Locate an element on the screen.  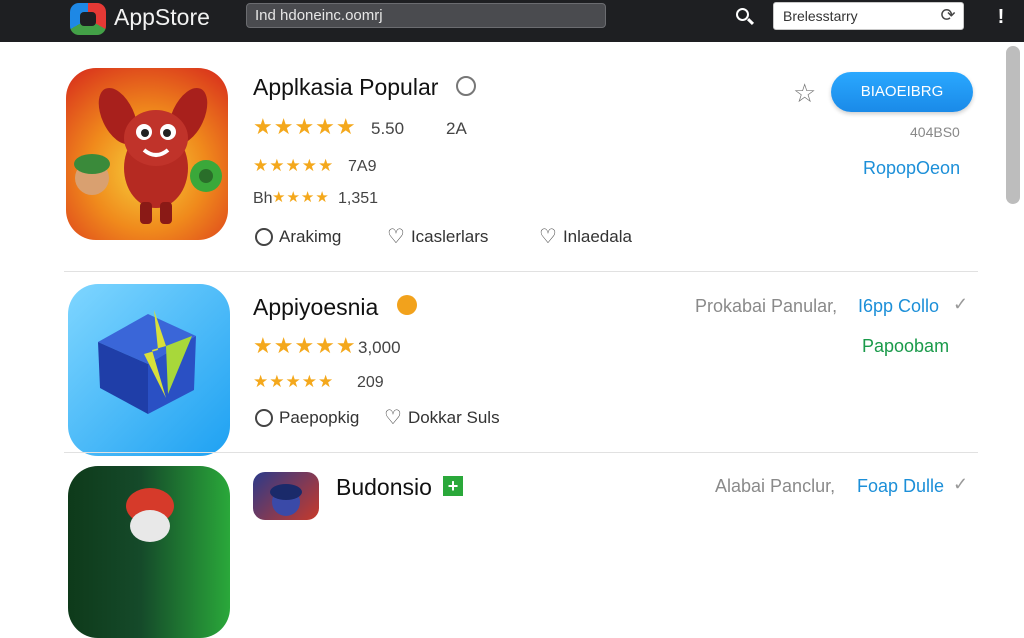
brand-name: AppStore is located at coordinates (162, 17).